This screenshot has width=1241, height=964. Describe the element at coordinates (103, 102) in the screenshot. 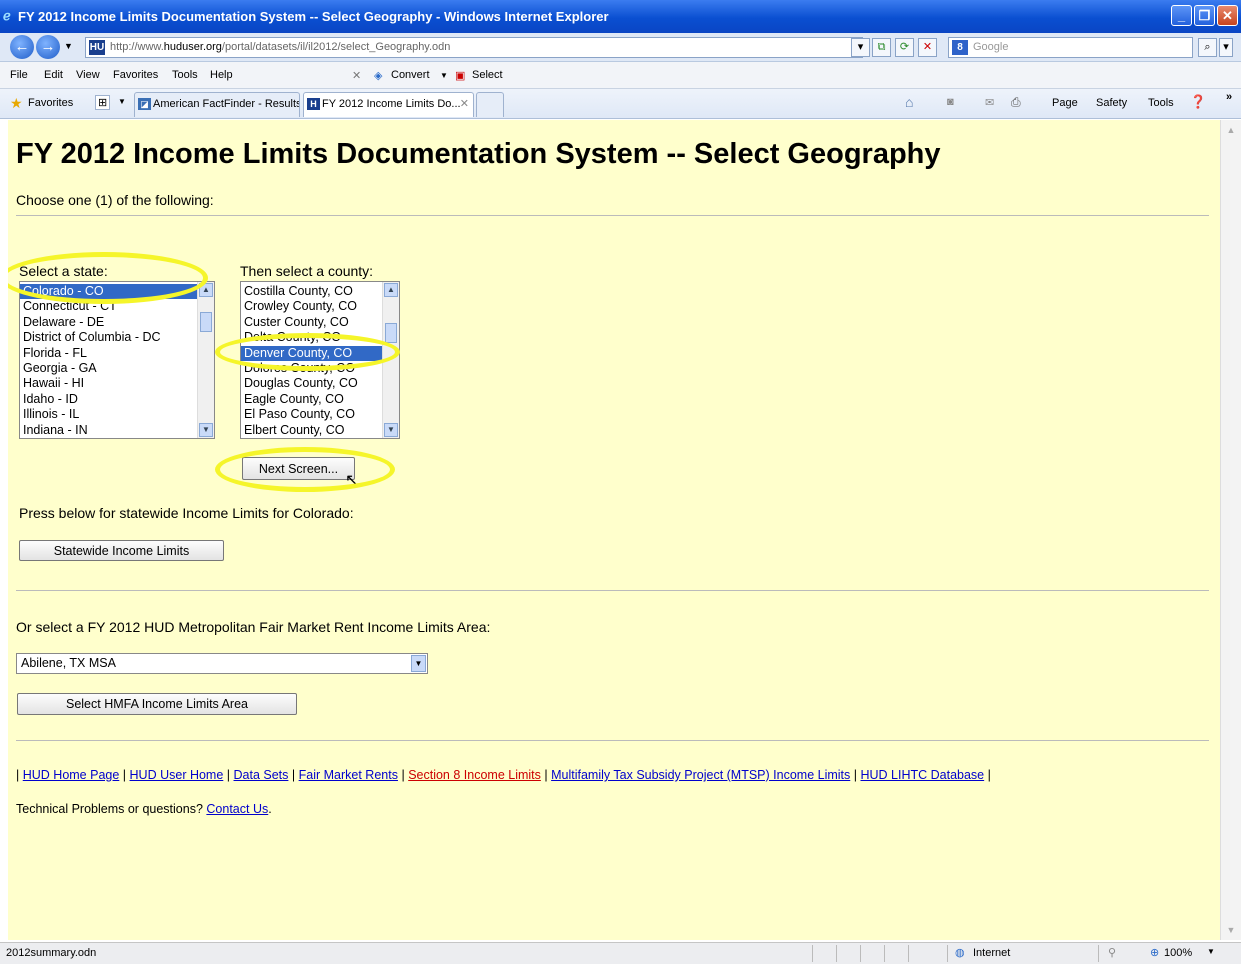

I see `quick-tabs-icon: ⊞` at that location.